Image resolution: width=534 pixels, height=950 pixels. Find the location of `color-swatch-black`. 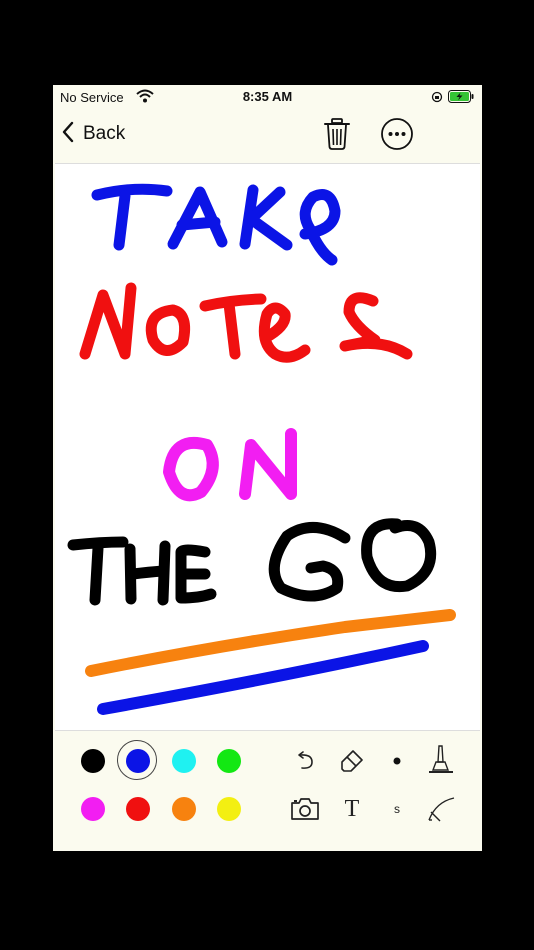

color-swatch-black is located at coordinates (93, 761).